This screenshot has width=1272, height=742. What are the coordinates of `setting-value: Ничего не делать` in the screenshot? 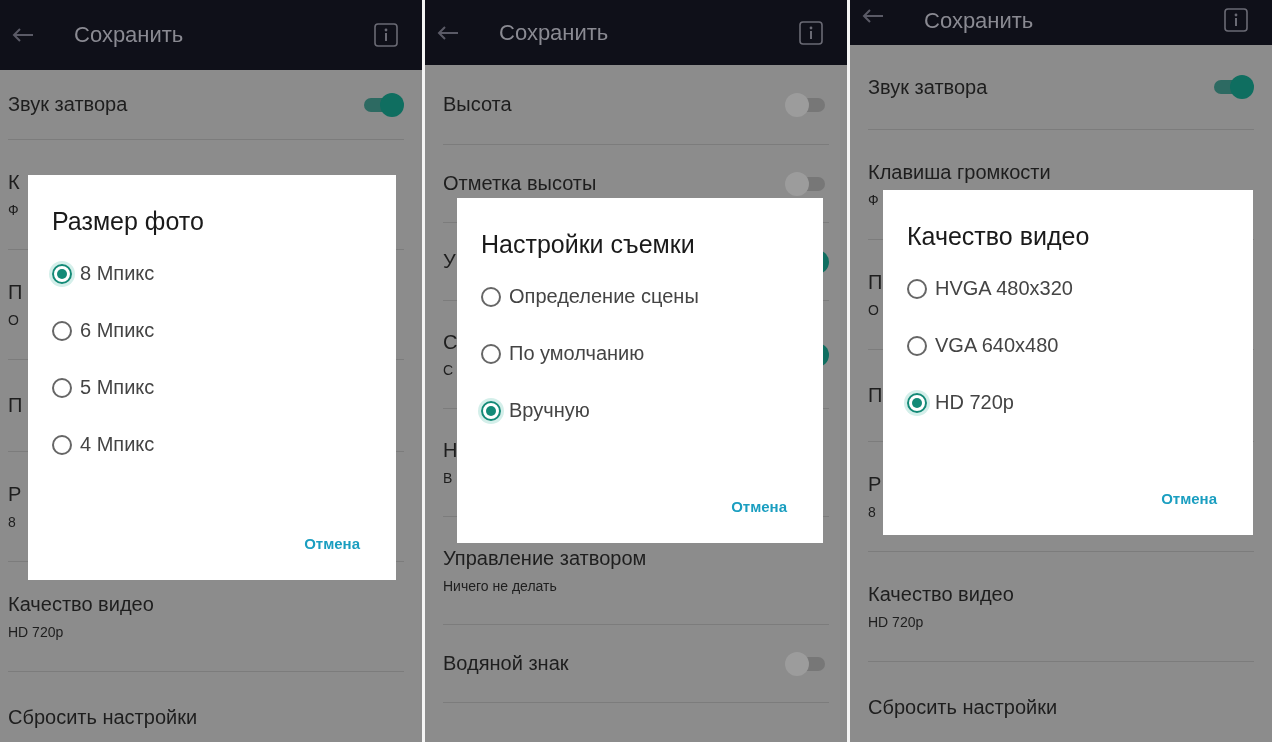 It's located at (500, 586).